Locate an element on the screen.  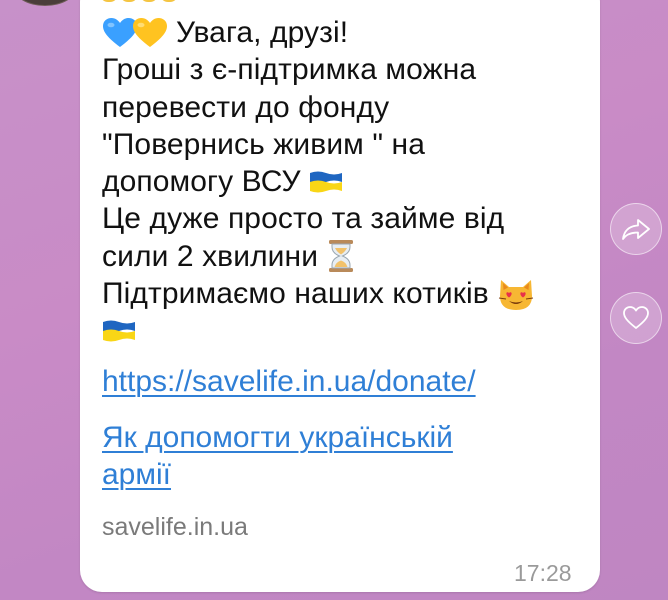
message-line: перевести до фонду is located at coordinates (246, 107).